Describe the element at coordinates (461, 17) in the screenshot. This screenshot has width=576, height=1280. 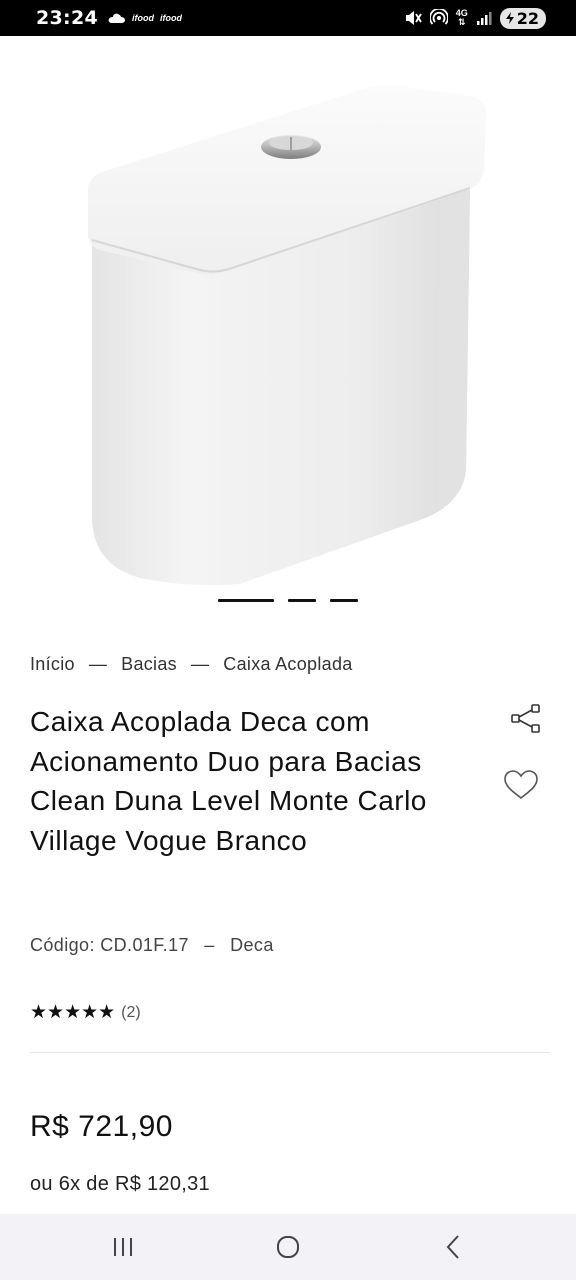
I see `network-icon: 4G ⇅` at that location.